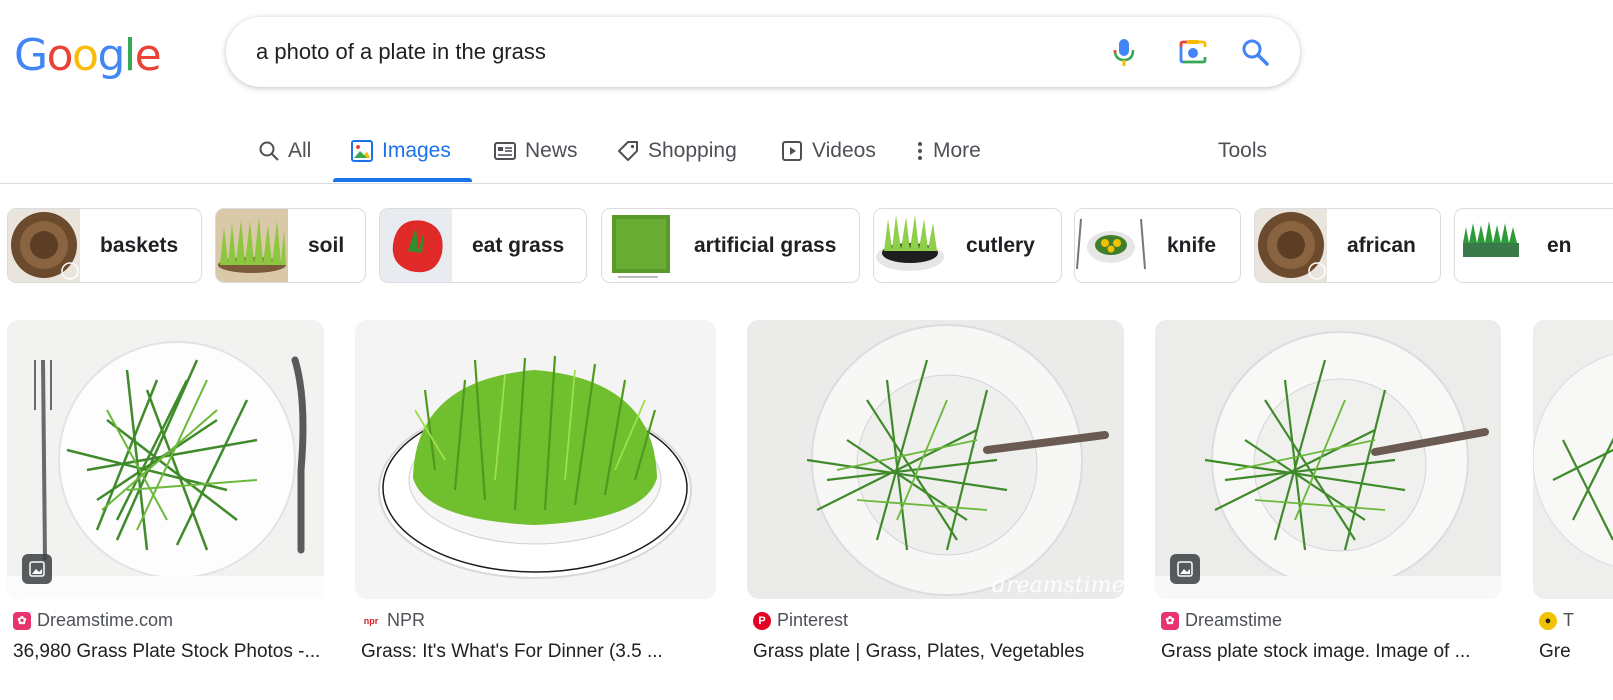 This screenshot has height=700, width=1613. I want to click on google-logo: Google, so click(88, 56).